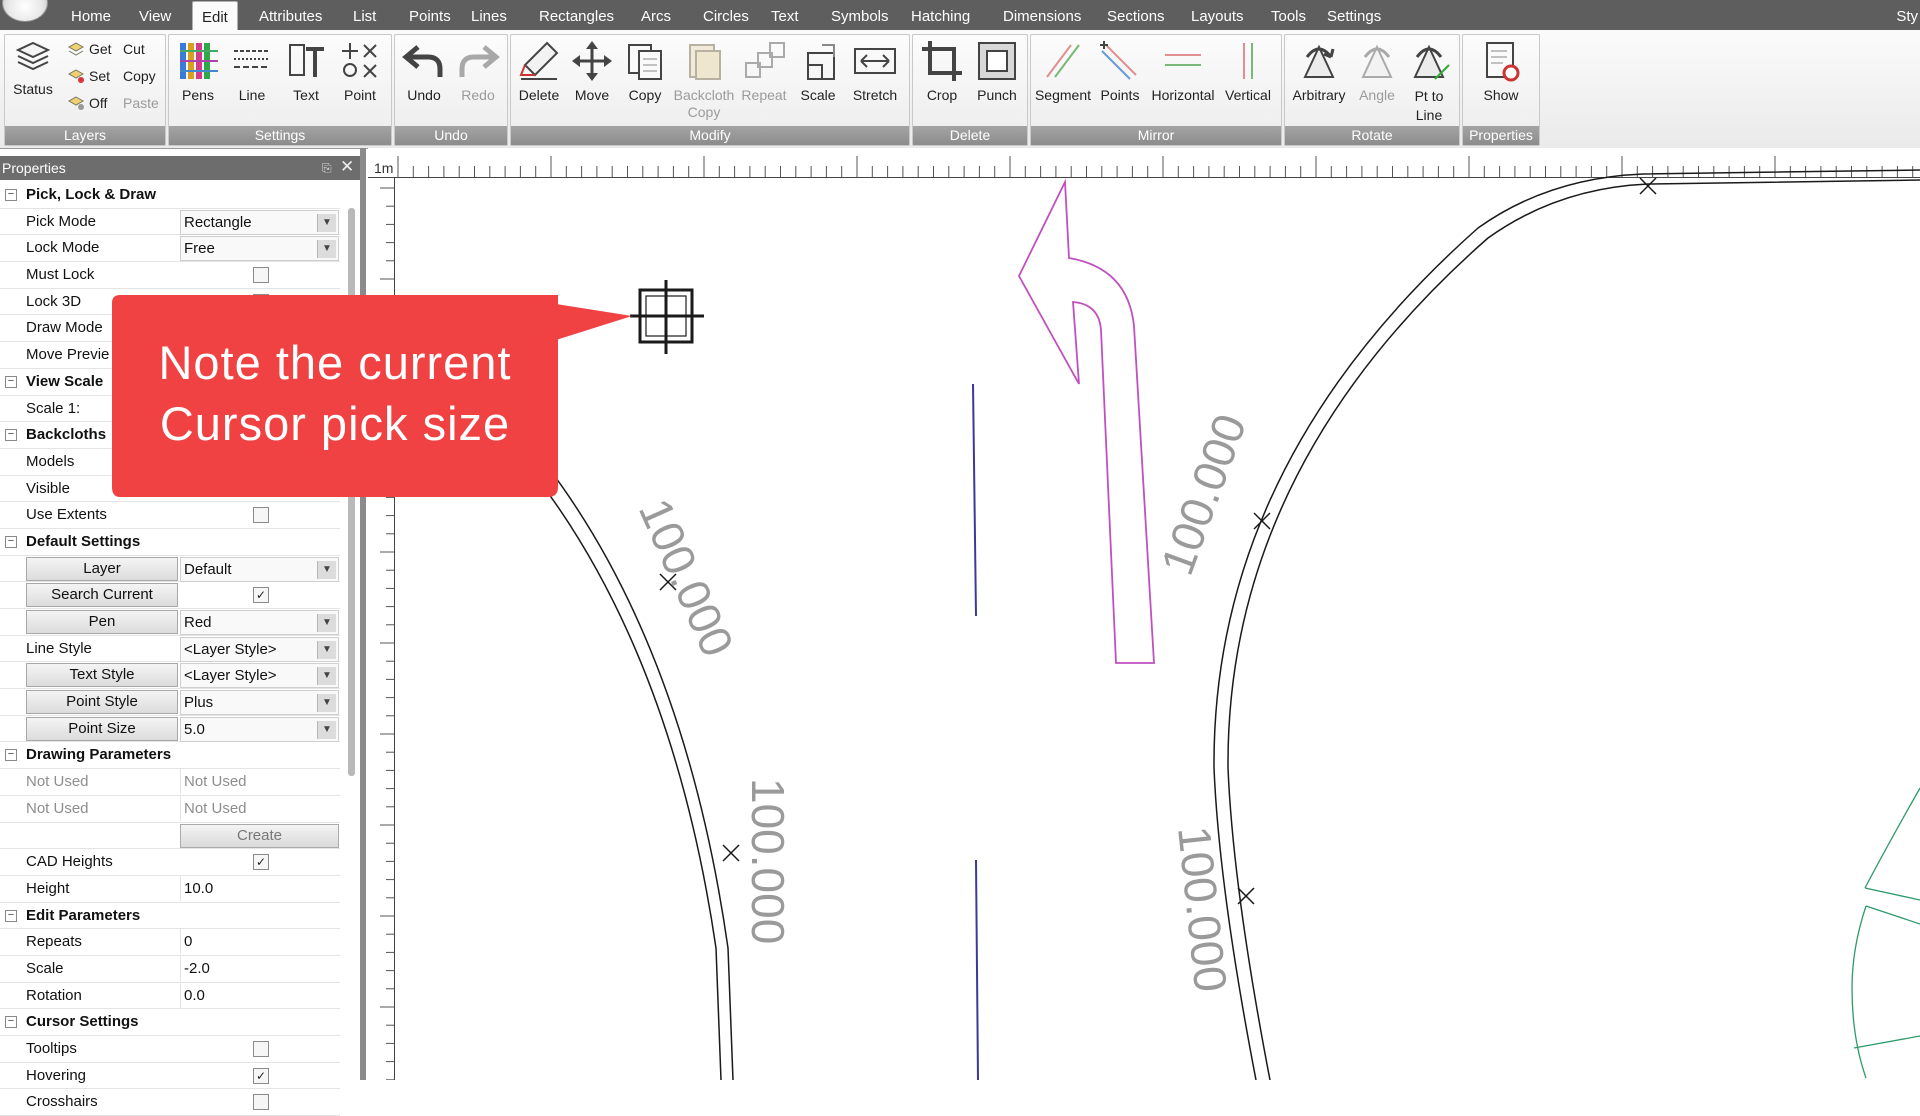 This screenshot has height=1116, width=1920. What do you see at coordinates (360, 71) in the screenshot?
I see `point-style-button: Point` at bounding box center [360, 71].